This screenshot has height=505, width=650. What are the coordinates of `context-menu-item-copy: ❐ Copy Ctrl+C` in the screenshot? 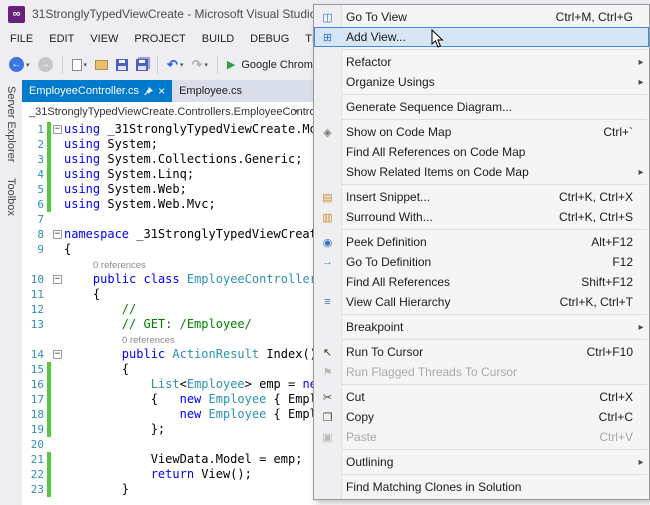 It's located at (481, 417).